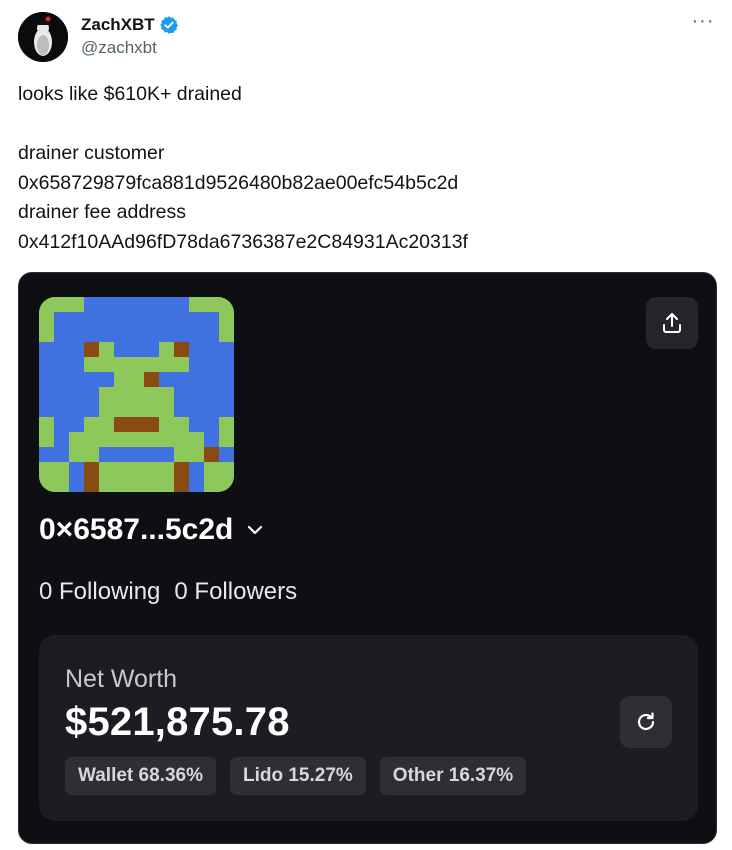 The height and width of the screenshot is (850, 732). I want to click on more-horizontal-icon: ···, so click(703, 22).